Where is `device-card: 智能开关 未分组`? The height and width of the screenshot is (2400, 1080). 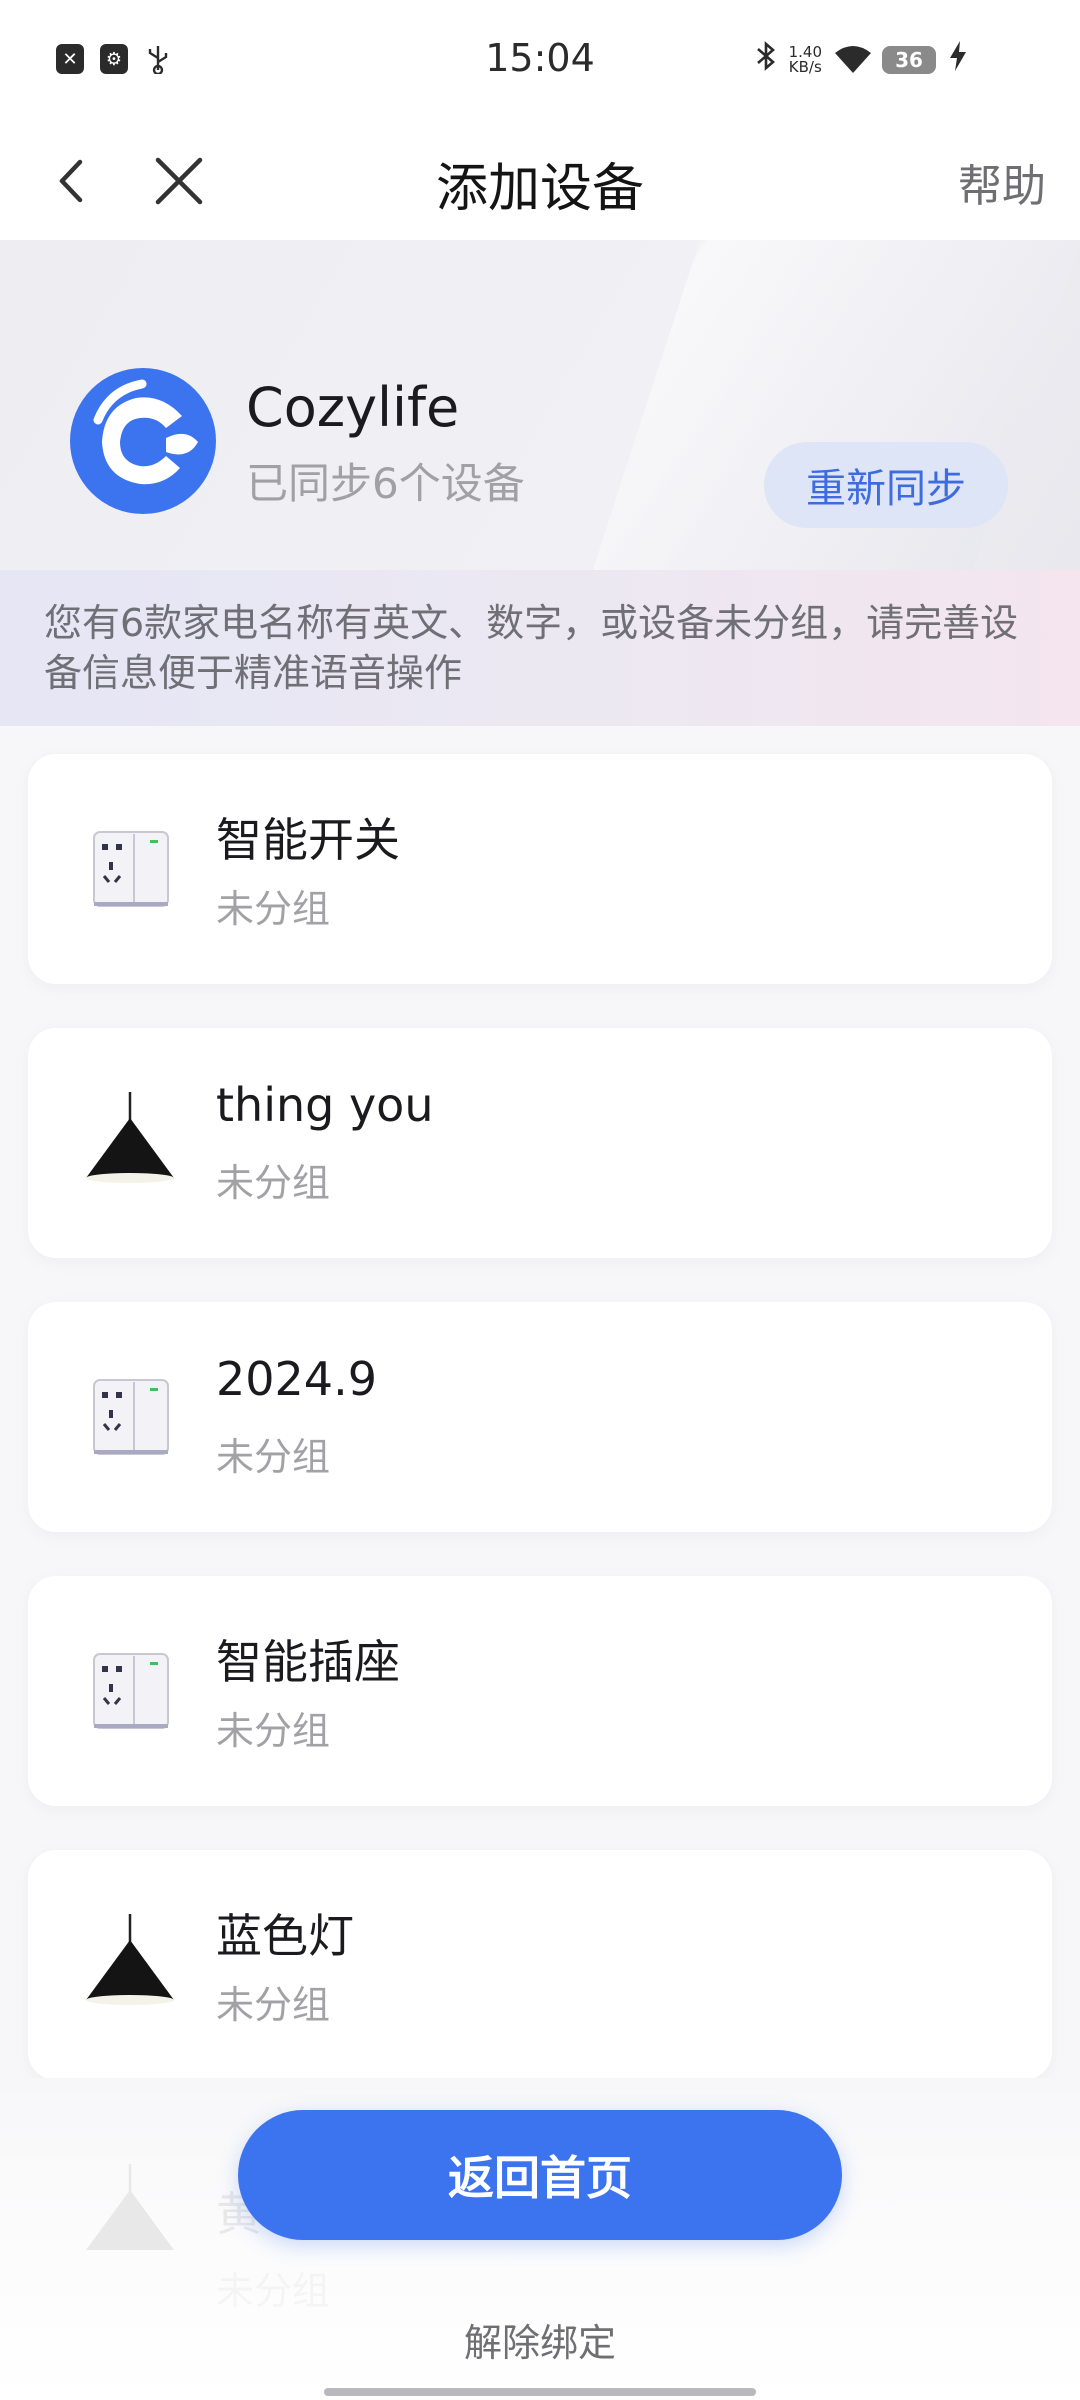
device-card: 智能开关 未分组 is located at coordinates (540, 869).